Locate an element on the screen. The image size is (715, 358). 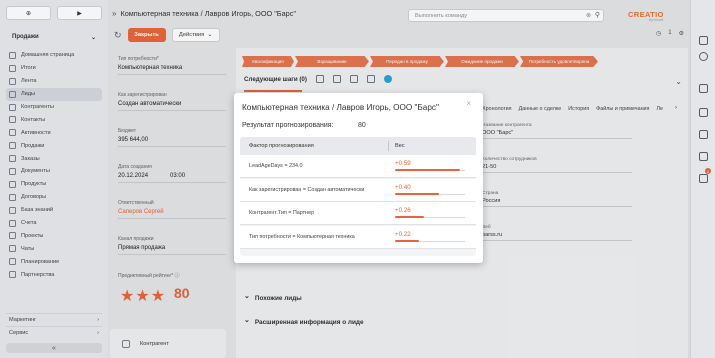
close-icon: × is located at coordinates (468, 103).